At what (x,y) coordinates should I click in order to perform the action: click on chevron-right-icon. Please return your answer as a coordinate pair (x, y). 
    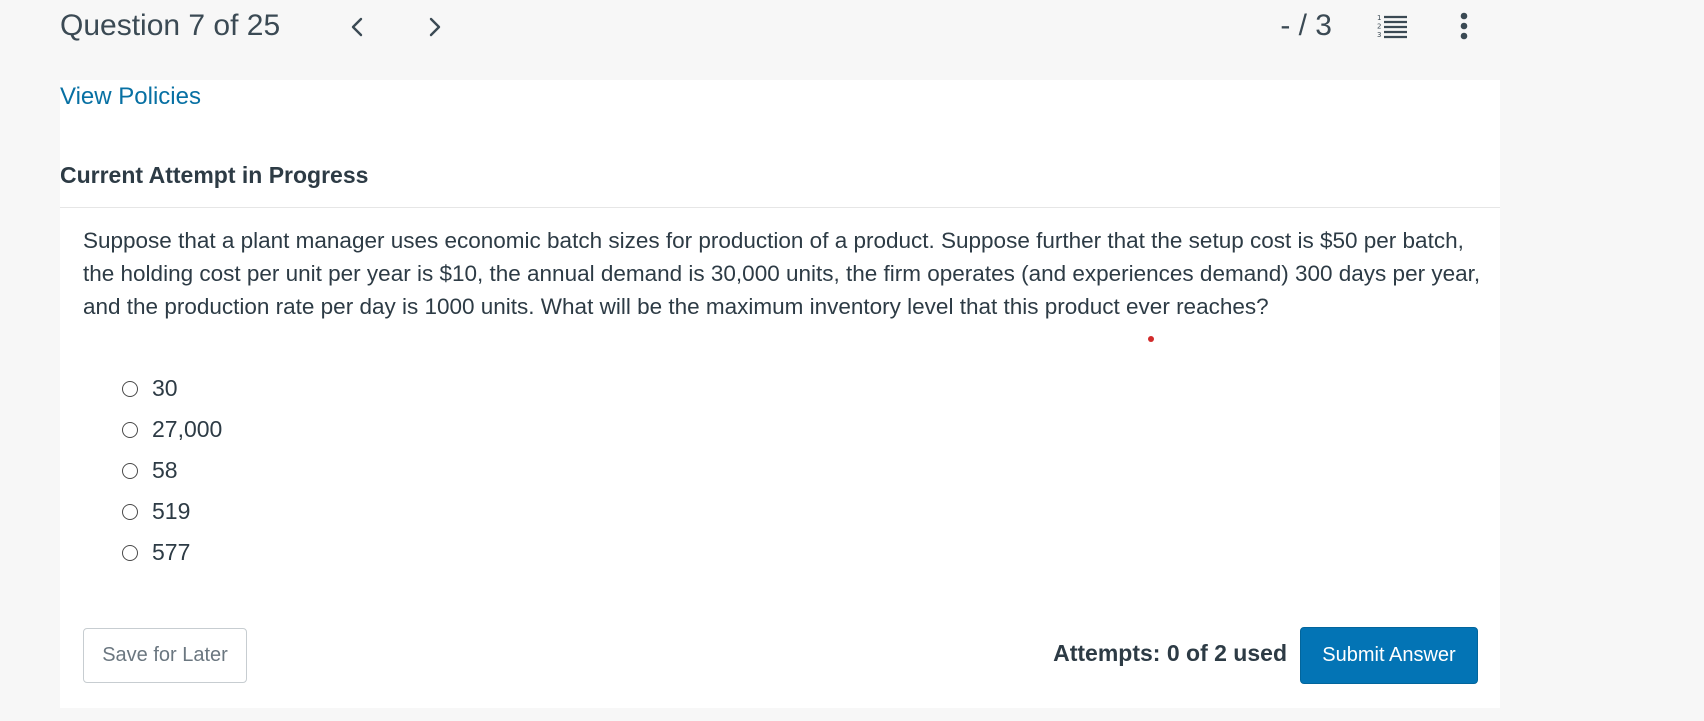
    Looking at the image, I should click on (435, 27).